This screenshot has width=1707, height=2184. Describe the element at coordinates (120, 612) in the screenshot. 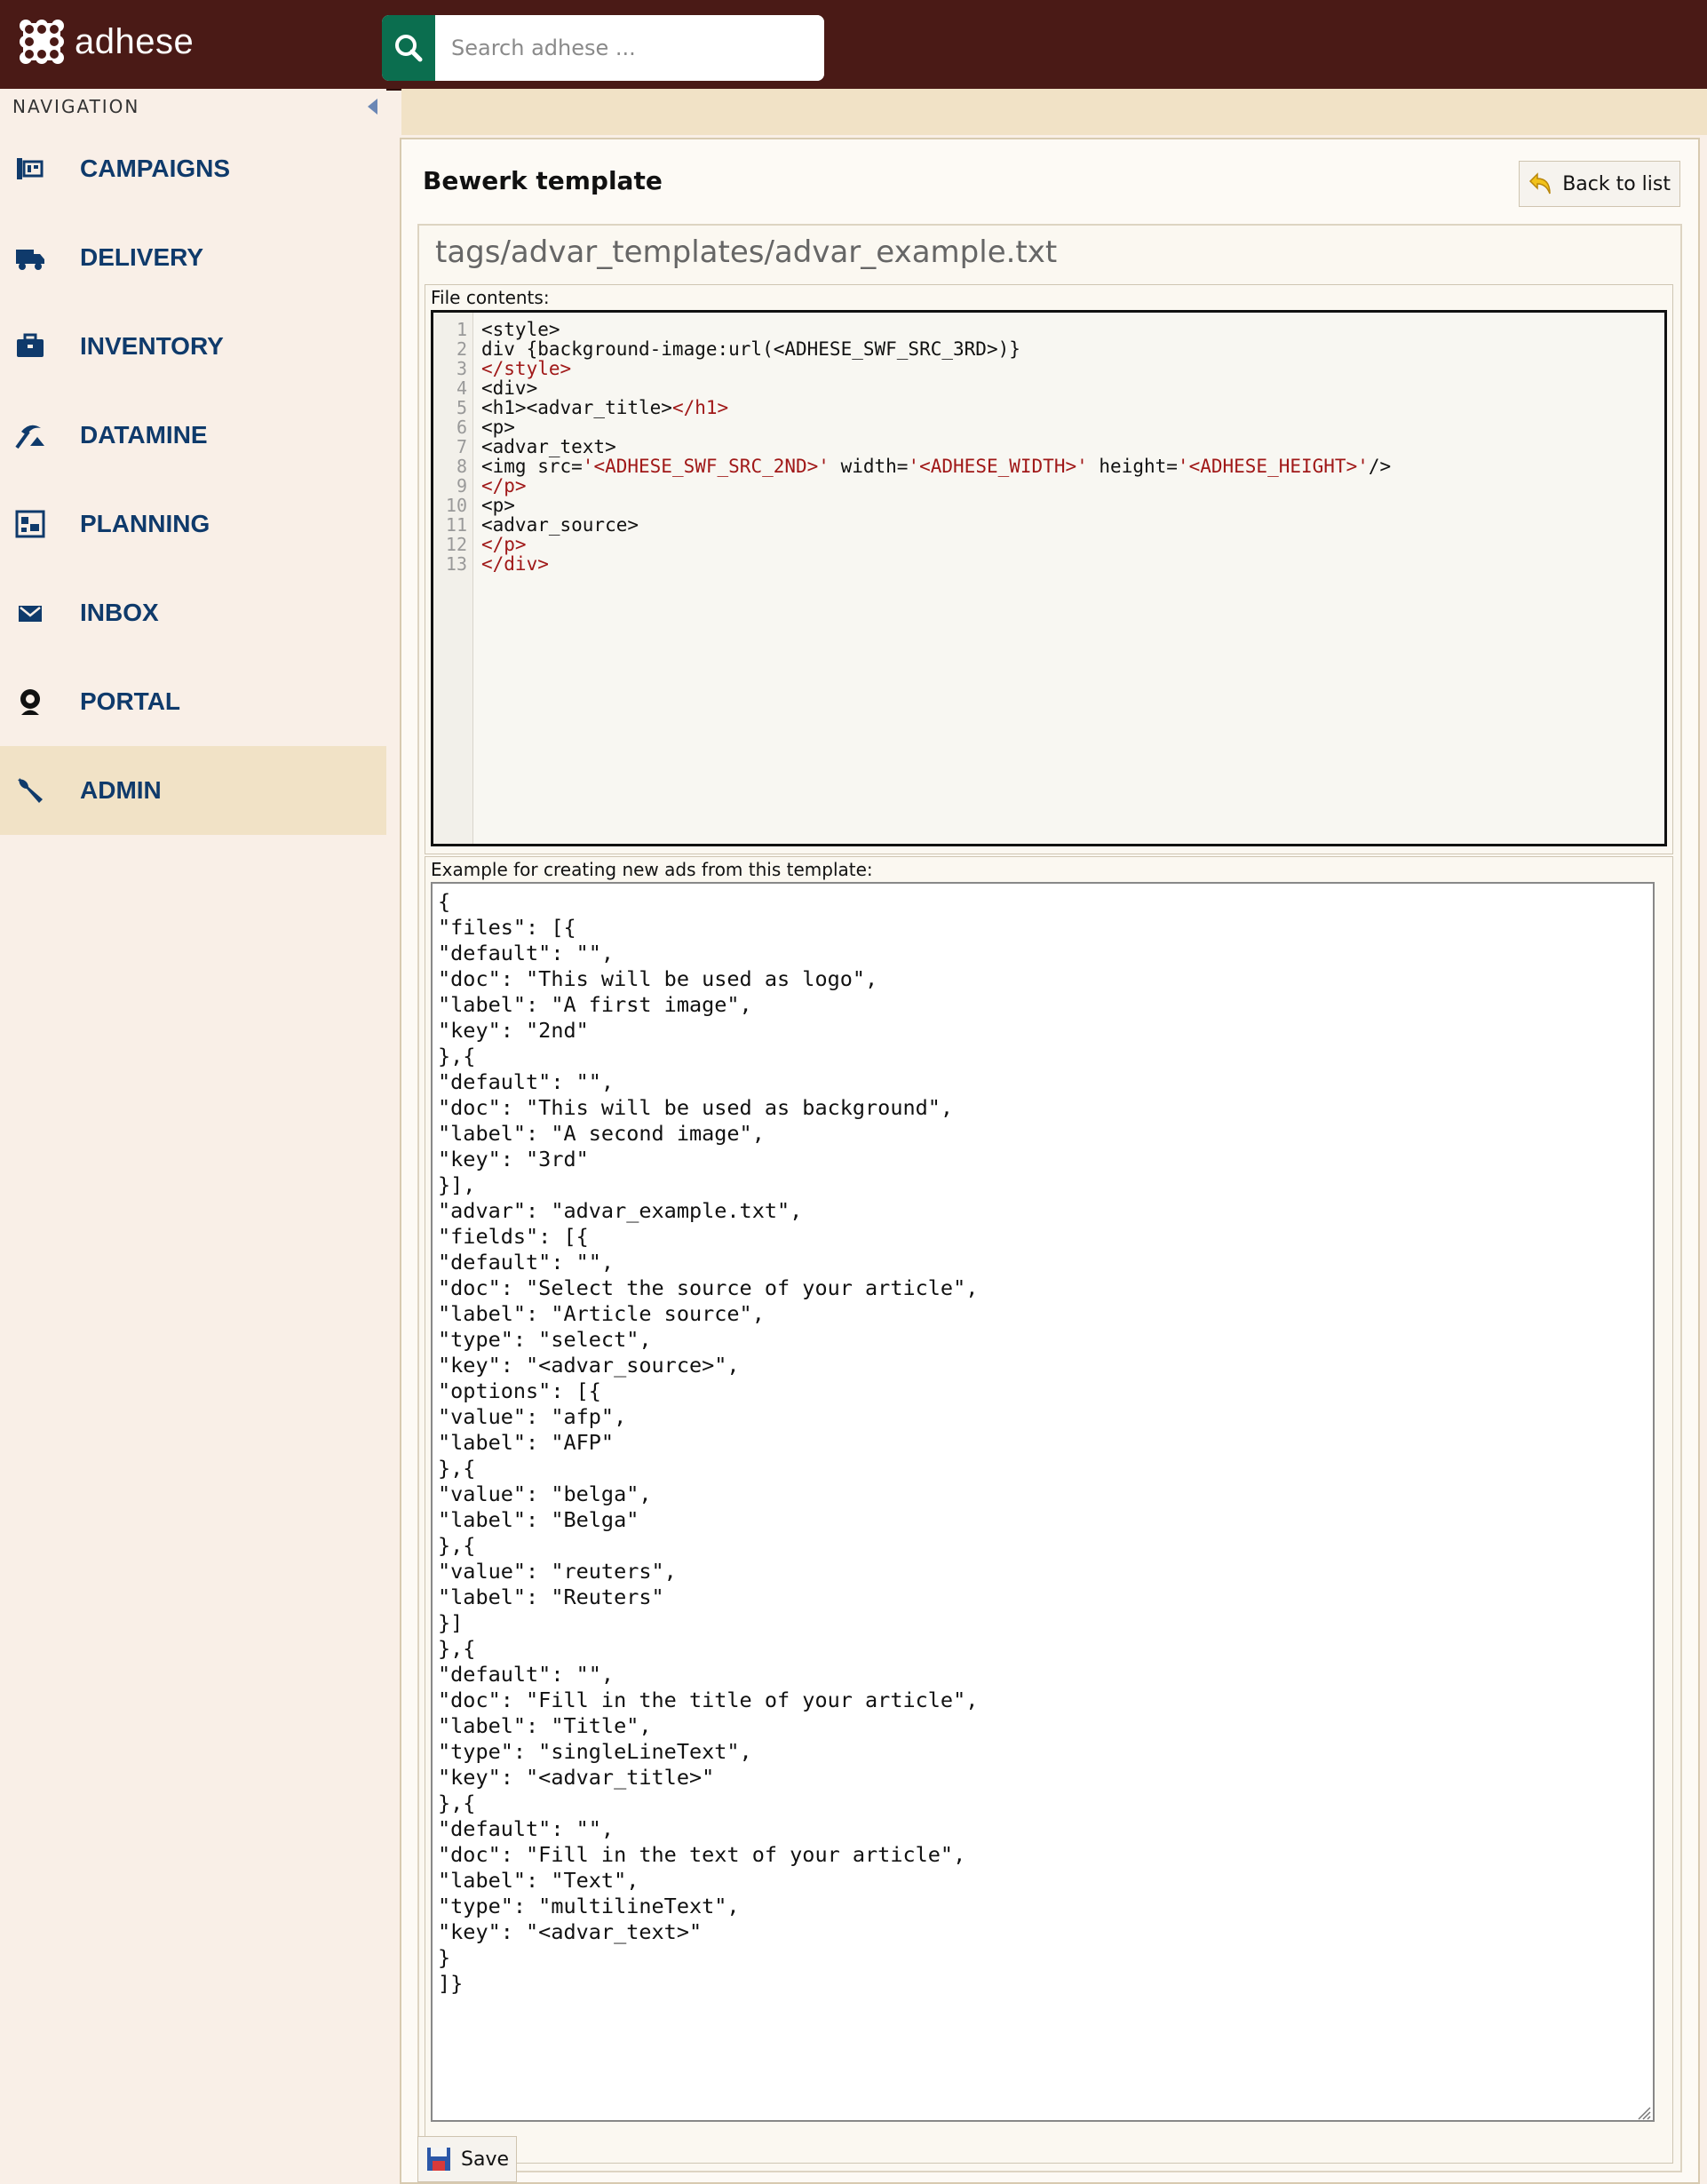

I see `sidebar-item-label: INBOX` at that location.